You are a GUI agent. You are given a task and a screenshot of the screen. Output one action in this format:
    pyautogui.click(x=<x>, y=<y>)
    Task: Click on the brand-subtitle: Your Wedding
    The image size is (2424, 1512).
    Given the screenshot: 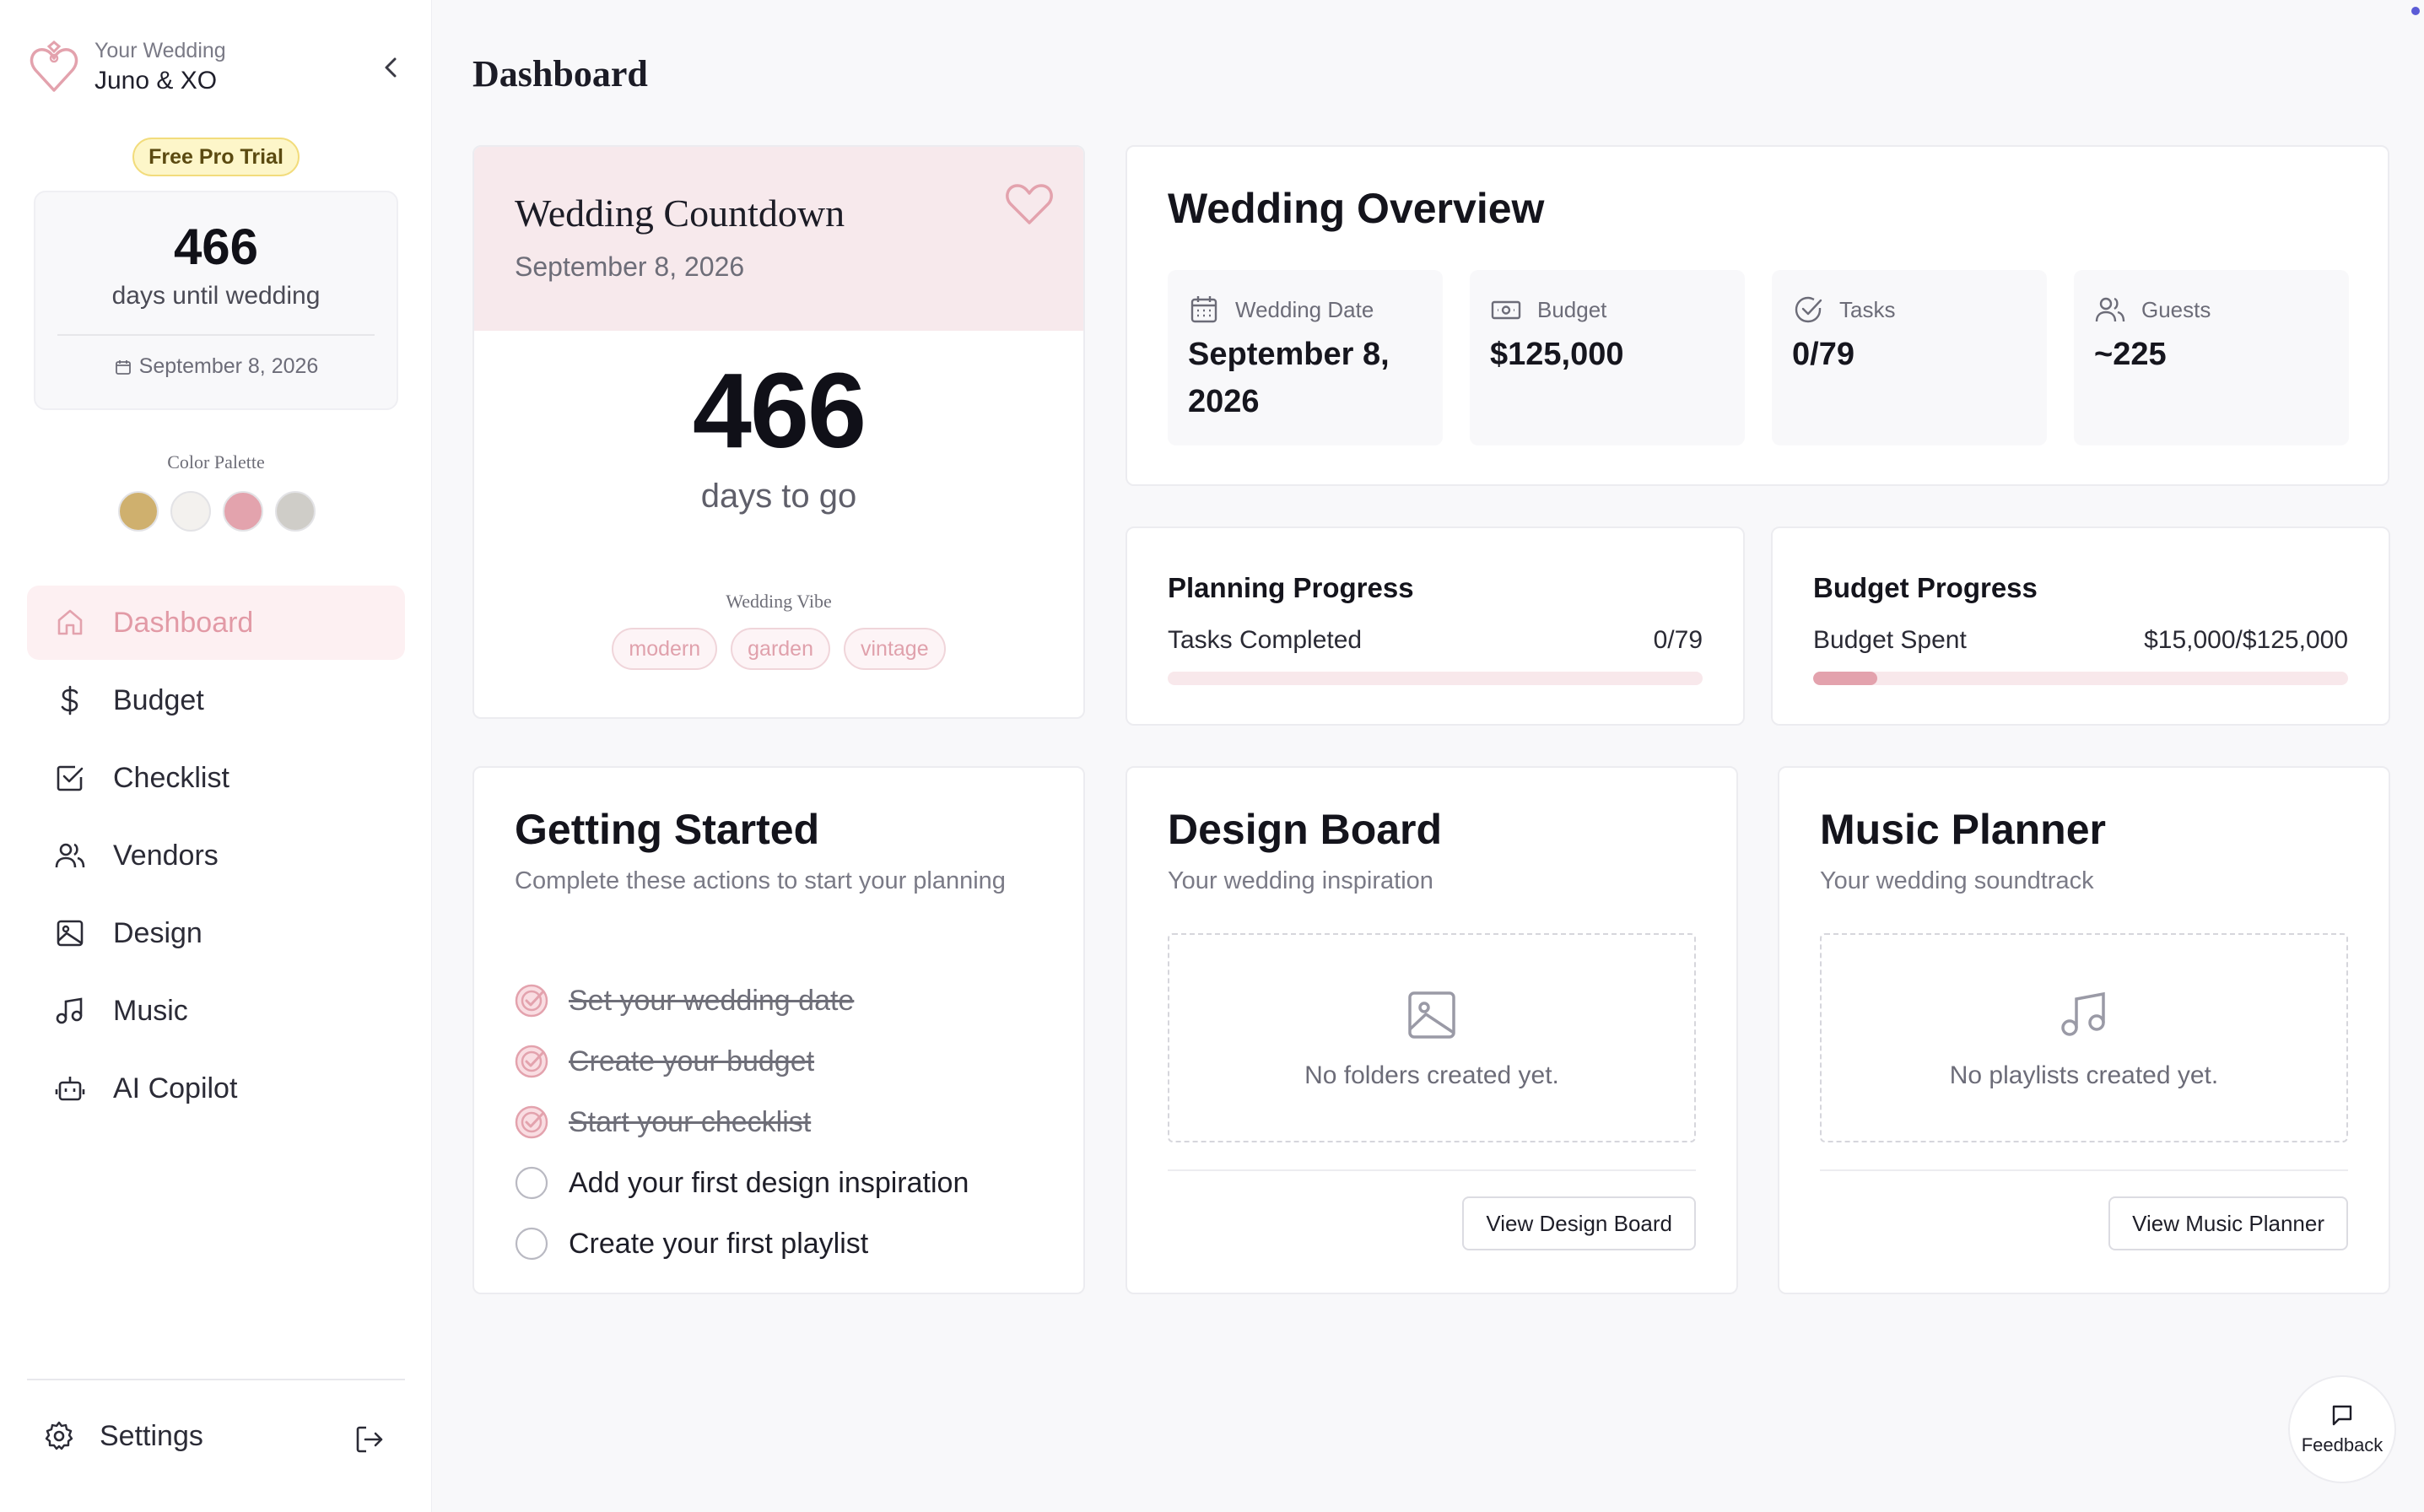 What is the action you would take?
    pyautogui.click(x=160, y=50)
    